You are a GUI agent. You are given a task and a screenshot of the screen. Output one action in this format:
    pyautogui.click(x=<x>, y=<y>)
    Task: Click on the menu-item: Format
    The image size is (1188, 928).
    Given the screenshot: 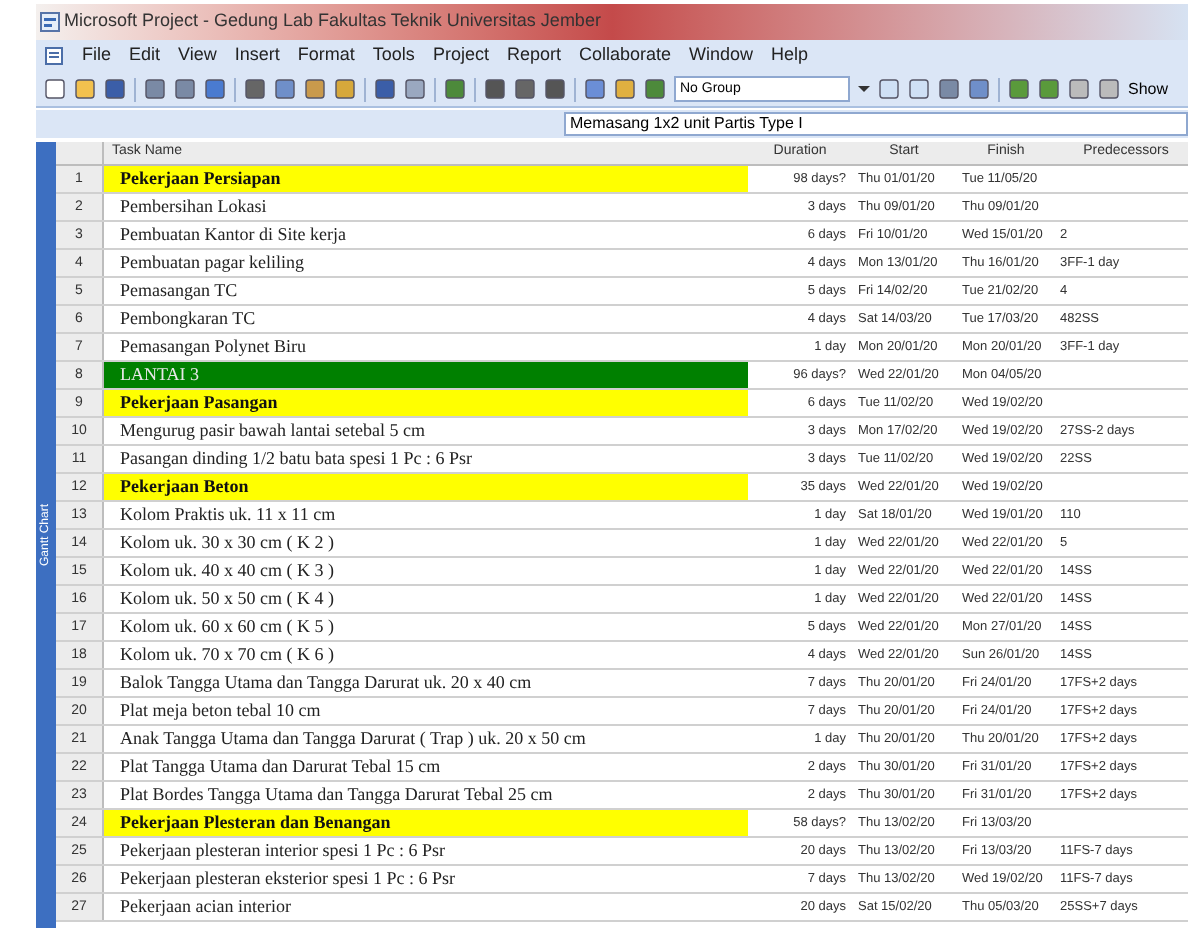 What is the action you would take?
    pyautogui.click(x=326, y=56)
    